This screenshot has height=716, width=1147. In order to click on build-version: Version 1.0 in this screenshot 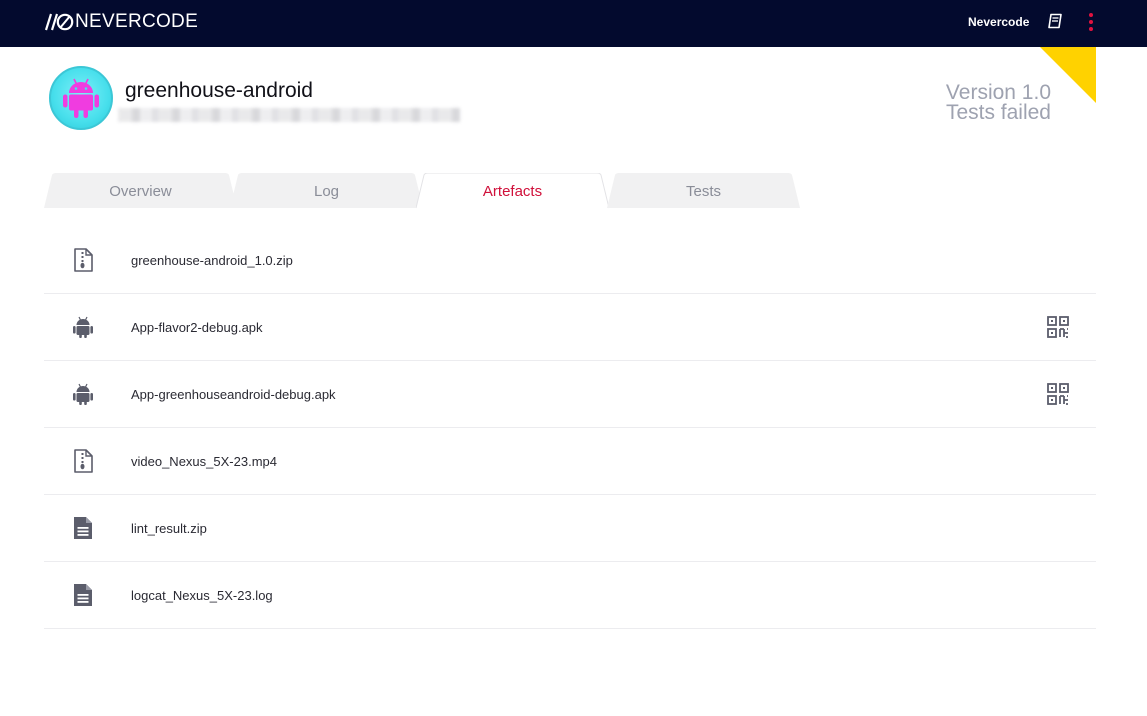, I will do `click(998, 92)`.